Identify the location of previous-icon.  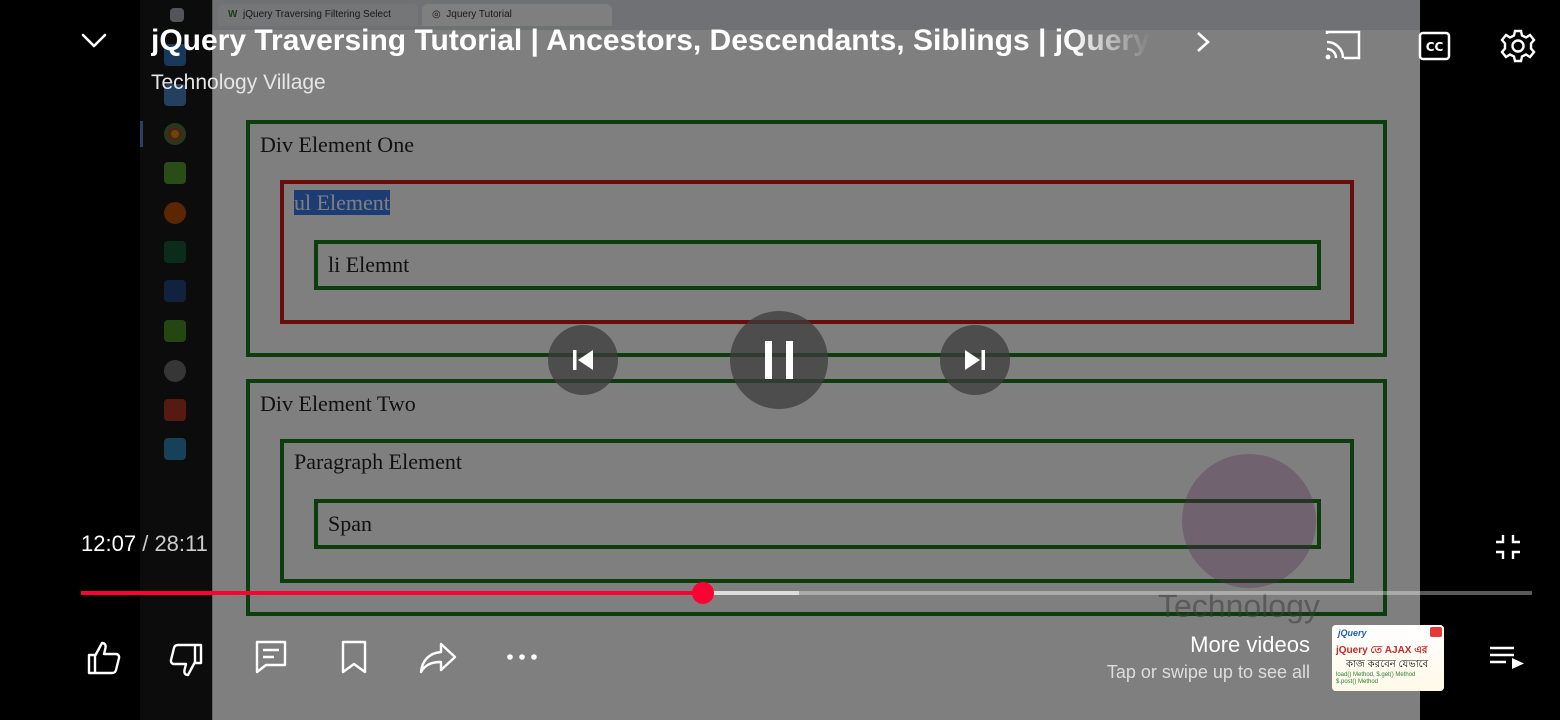
(583, 360).